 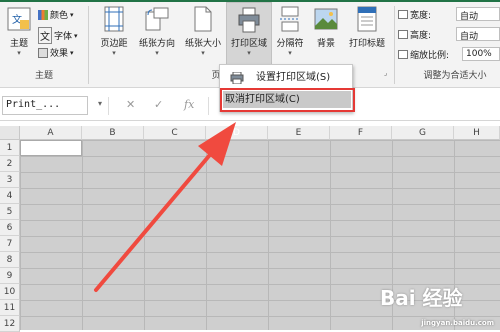 I want to click on watermark-url: jingyan.baidu.com, so click(x=457, y=323).